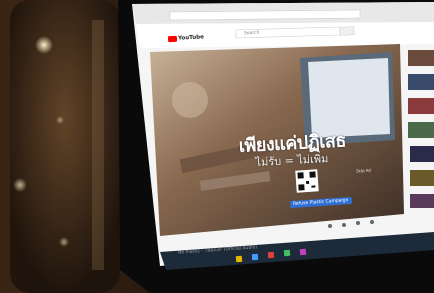 The height and width of the screenshot is (293, 434). What do you see at coordinates (172, 39) in the screenshot?
I see `youtube-logo-icon` at bounding box center [172, 39].